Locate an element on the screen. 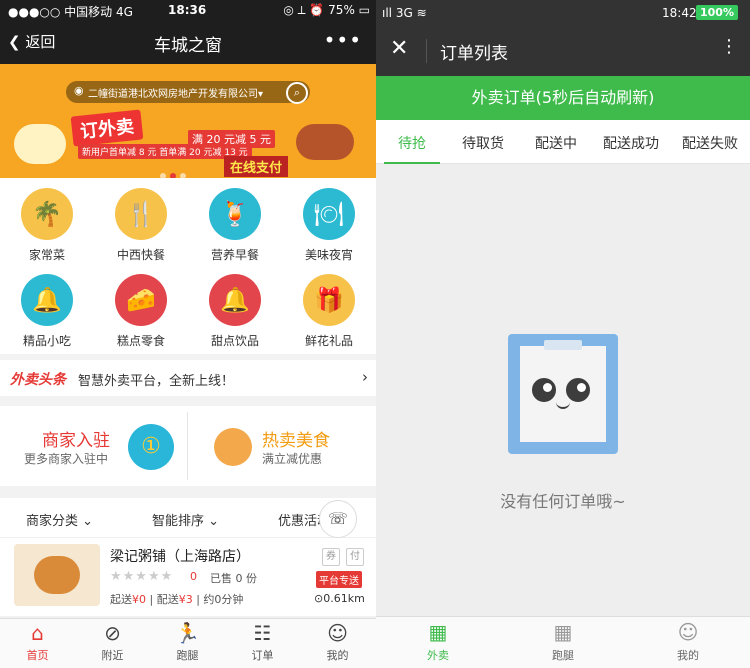 Image resolution: width=750 pixels, height=668 pixels. headline-logo: 外卖头条 is located at coordinates (38, 380).